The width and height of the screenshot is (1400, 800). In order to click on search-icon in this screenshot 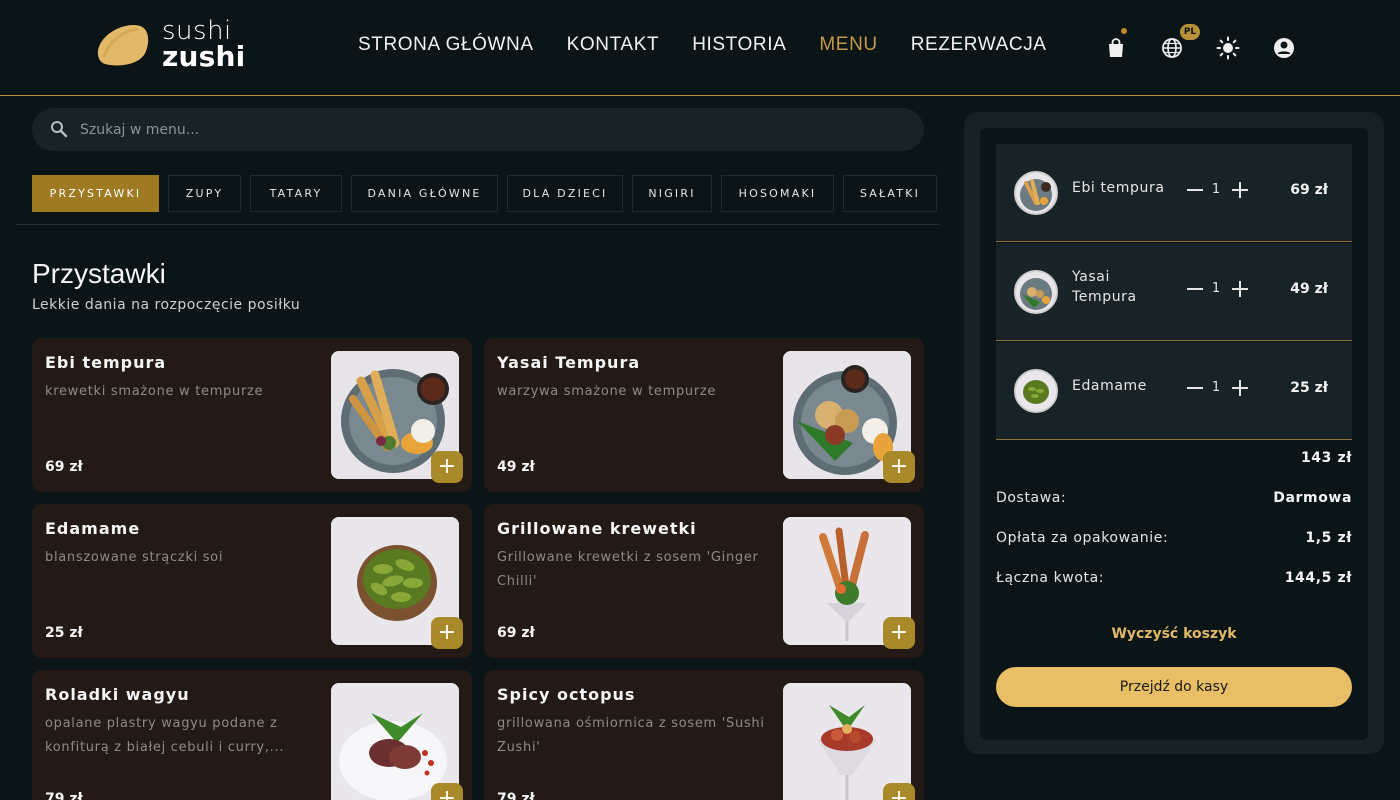, I will do `click(59, 131)`.